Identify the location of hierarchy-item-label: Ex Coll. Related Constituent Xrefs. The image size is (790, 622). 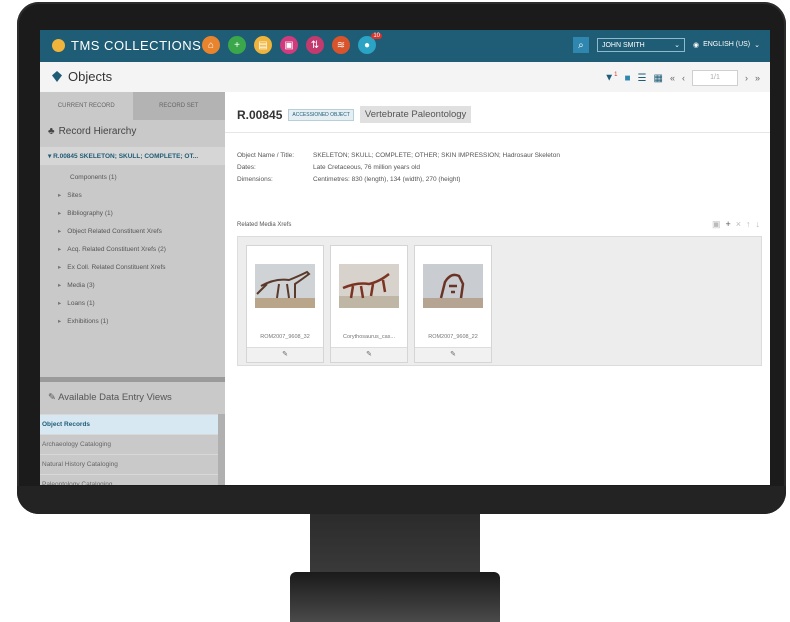
(116, 267).